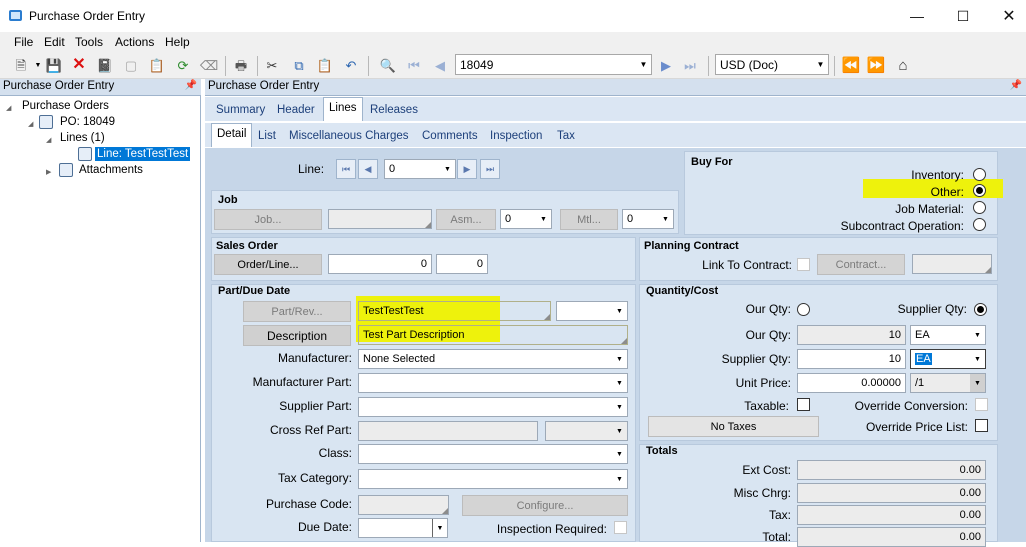 The width and height of the screenshot is (1026, 547). Describe the element at coordinates (346, 169) in the screenshot. I see `first-line-icon: ⏮` at that location.